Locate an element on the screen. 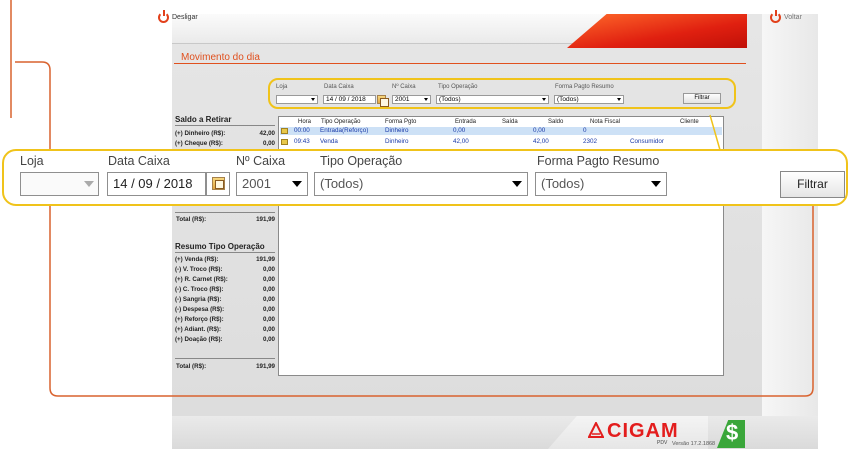 This screenshot has height=449, width=849. saldo-row-label: (+) Cheque (R$): is located at coordinates (199, 143).